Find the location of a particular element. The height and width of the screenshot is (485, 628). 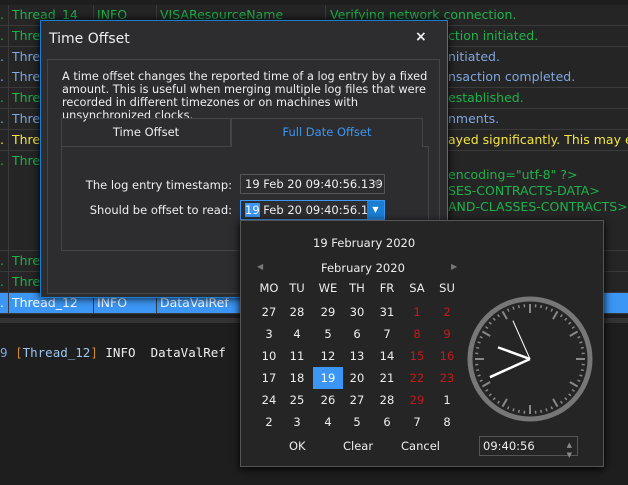

calendar-day: 10 is located at coordinates (269, 356).